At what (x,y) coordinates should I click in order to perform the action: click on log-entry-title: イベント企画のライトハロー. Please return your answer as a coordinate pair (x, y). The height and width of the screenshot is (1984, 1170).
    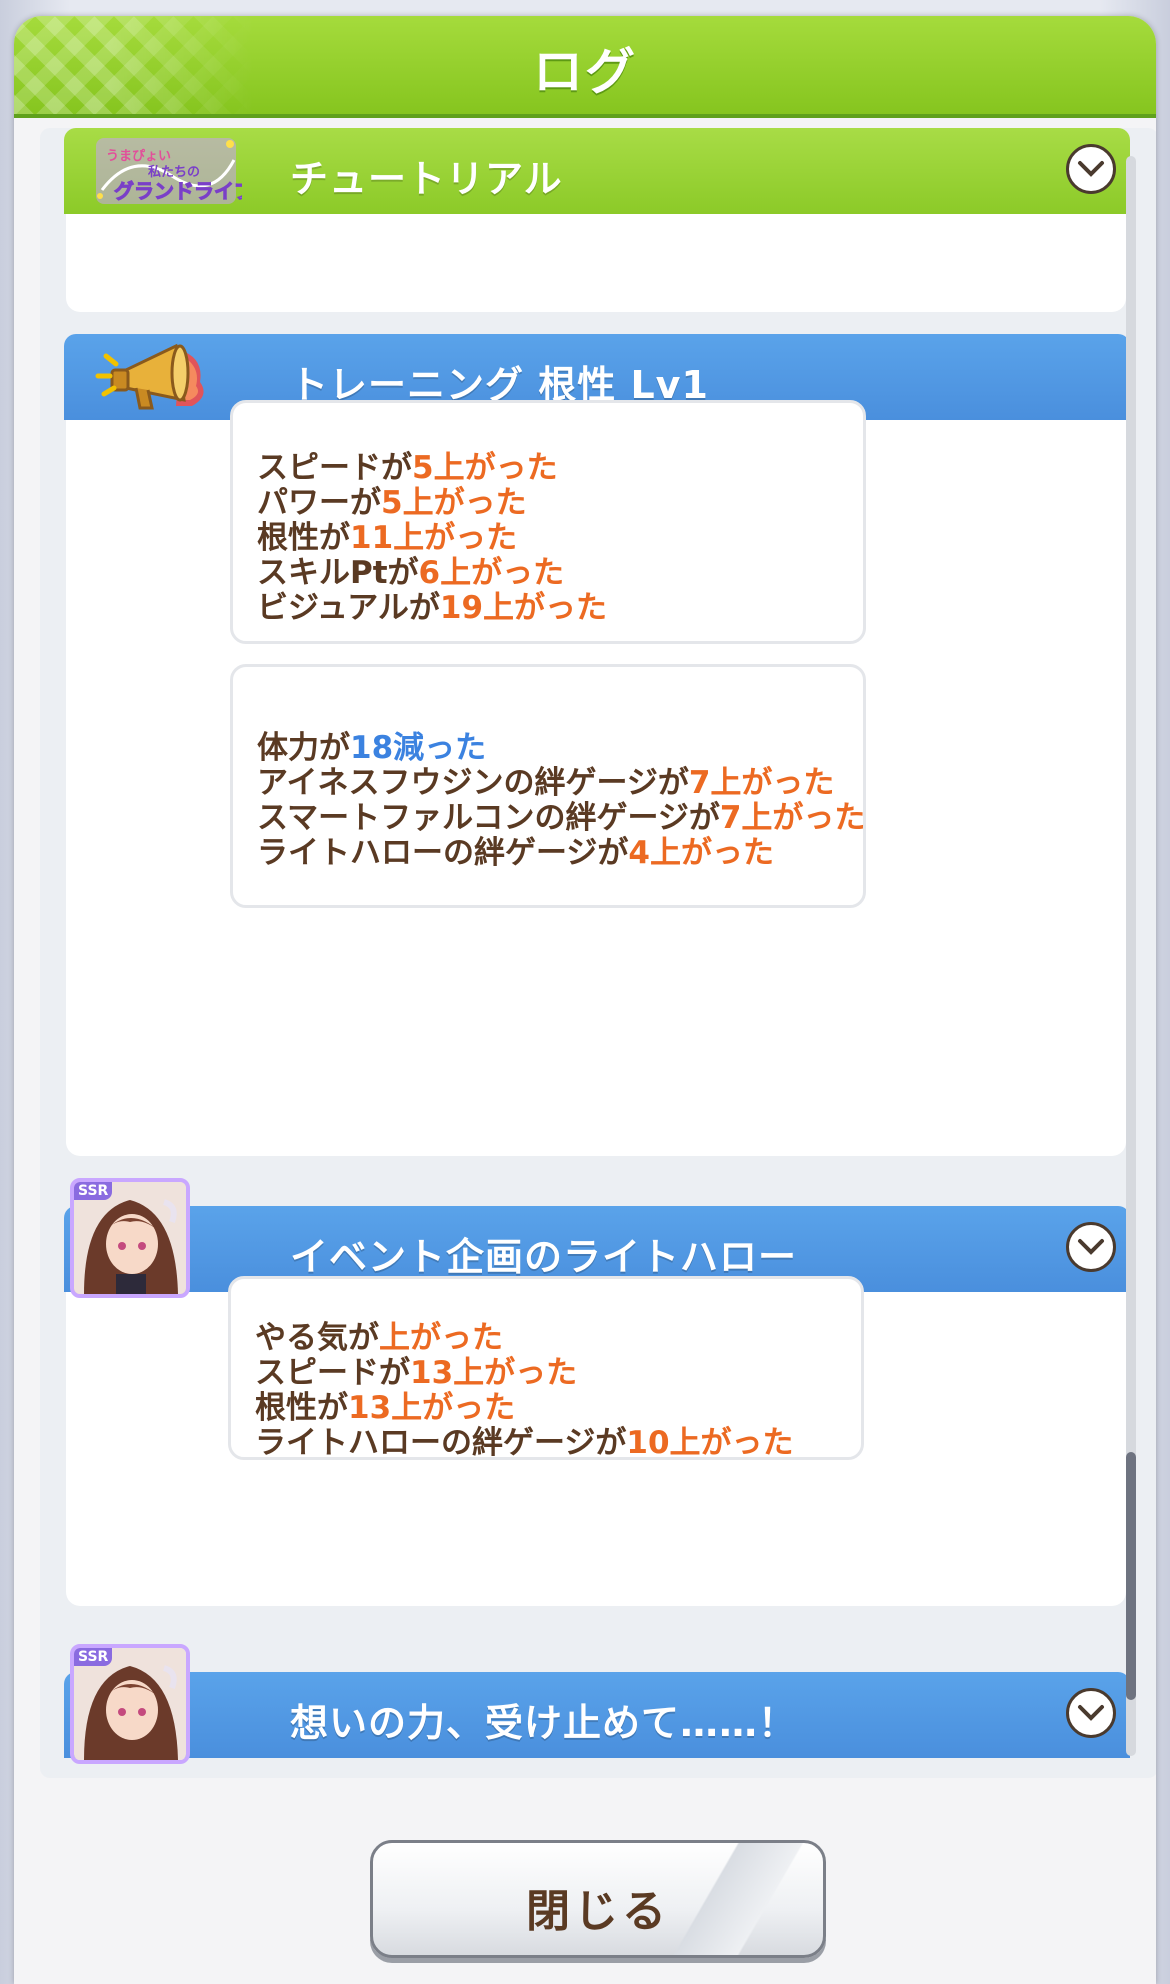
    Looking at the image, I should click on (544, 1257).